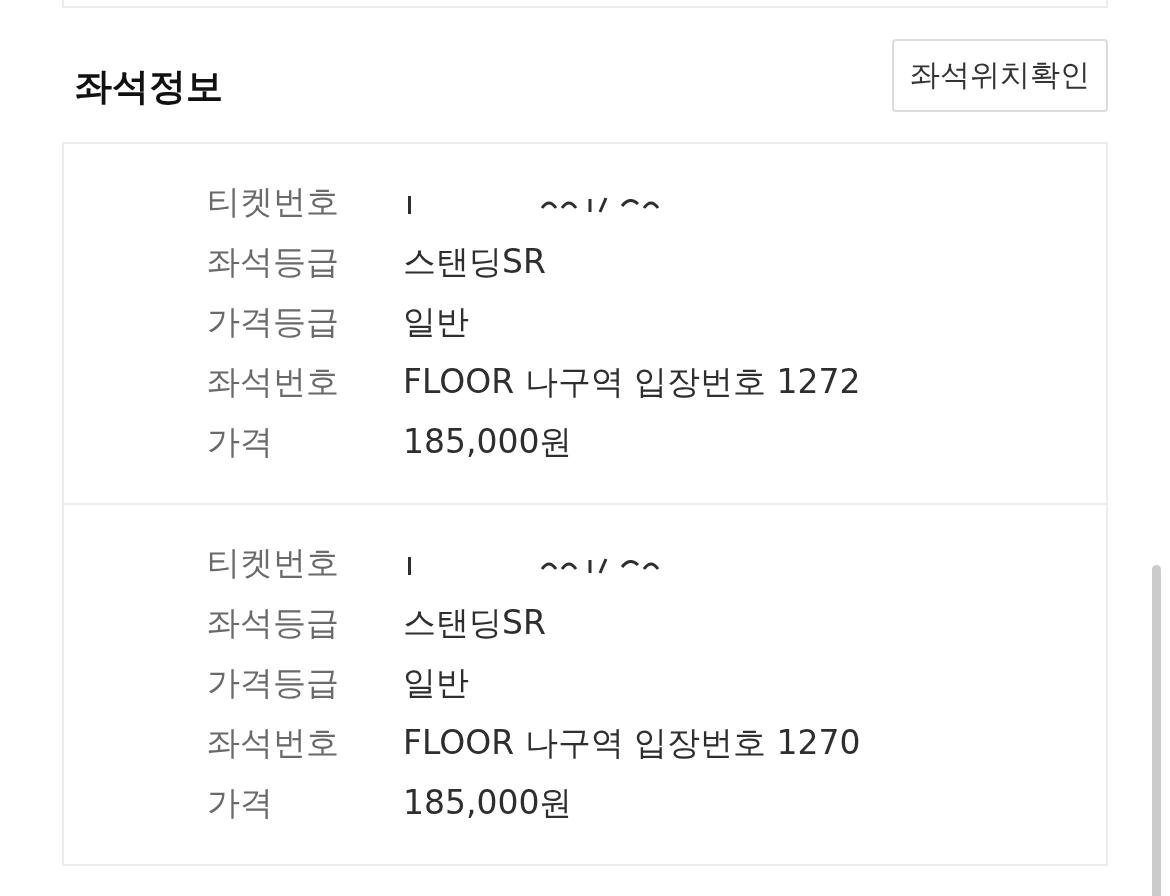 The height and width of the screenshot is (896, 1170). I want to click on section-title: 좌석정보, so click(149, 87).